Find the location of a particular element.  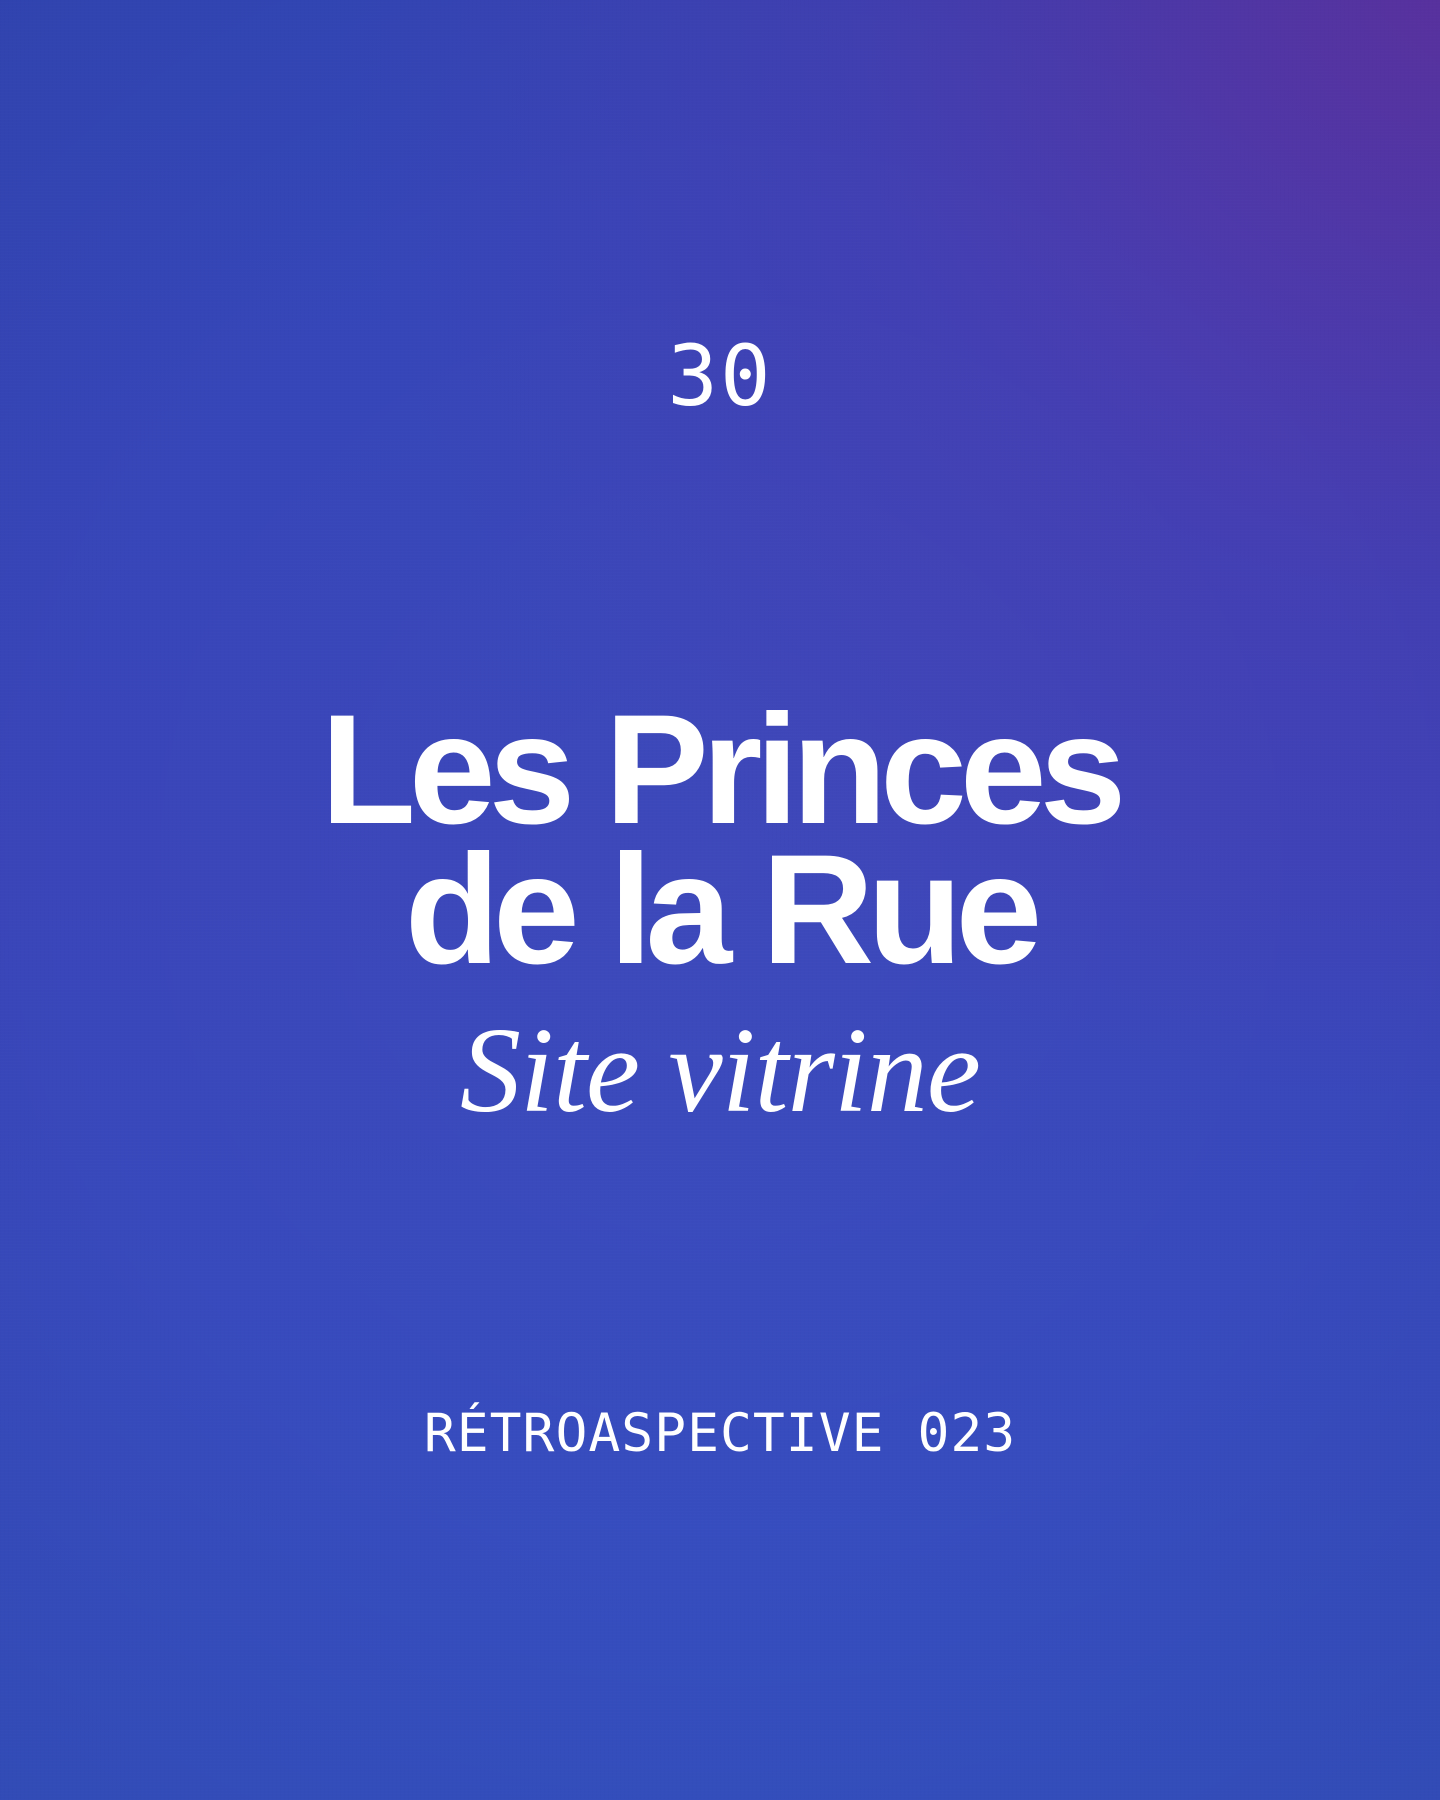

cover-subtitle: Site vitrine is located at coordinates (720, 1070).